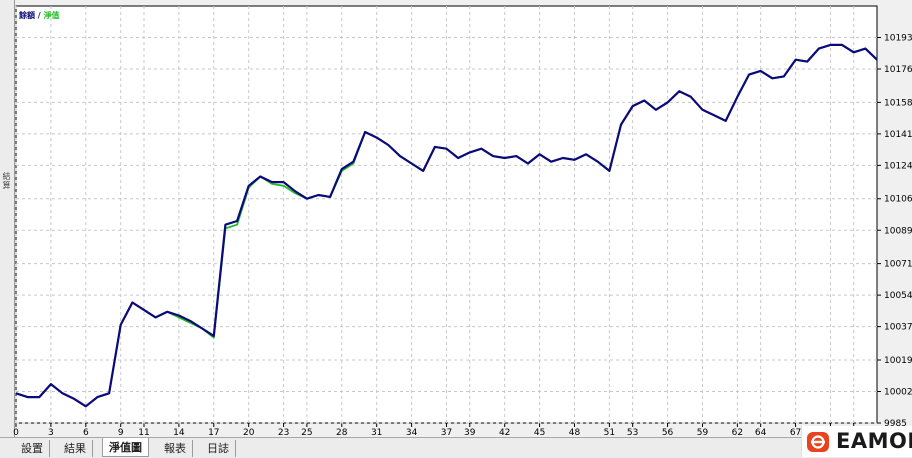 The image size is (912, 458). I want to click on x-tick-label: 37, so click(446, 432).